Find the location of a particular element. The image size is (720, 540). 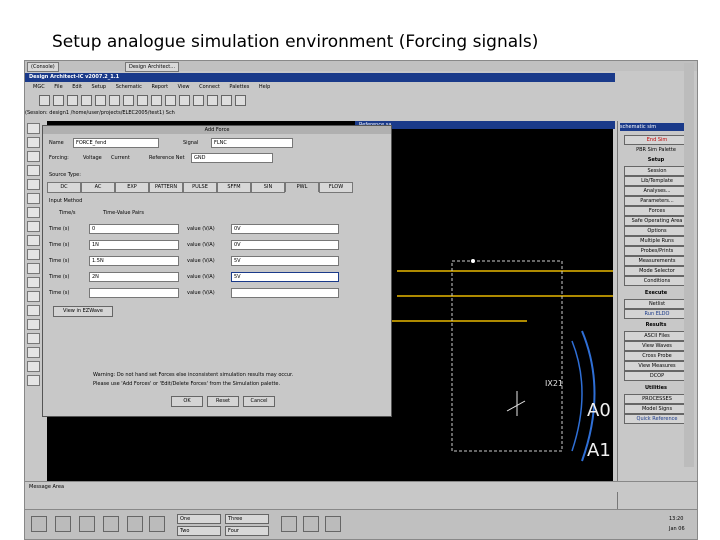

forces-button: Forces is located at coordinates (657, 211).